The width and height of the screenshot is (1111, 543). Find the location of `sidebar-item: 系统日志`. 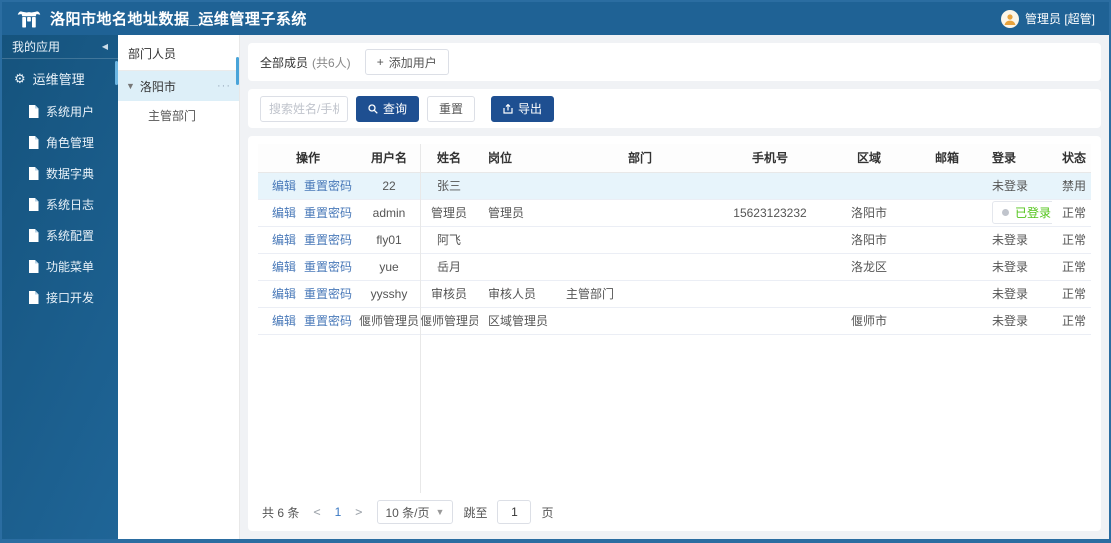

sidebar-item: 系统日志 is located at coordinates (60, 204).